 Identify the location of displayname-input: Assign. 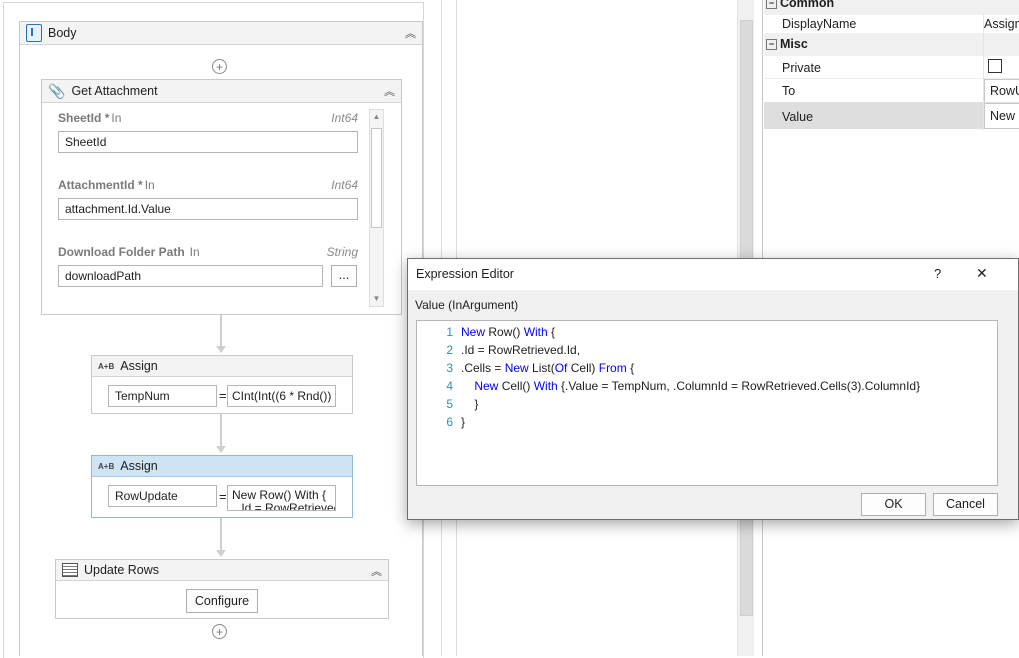
(1001, 24).